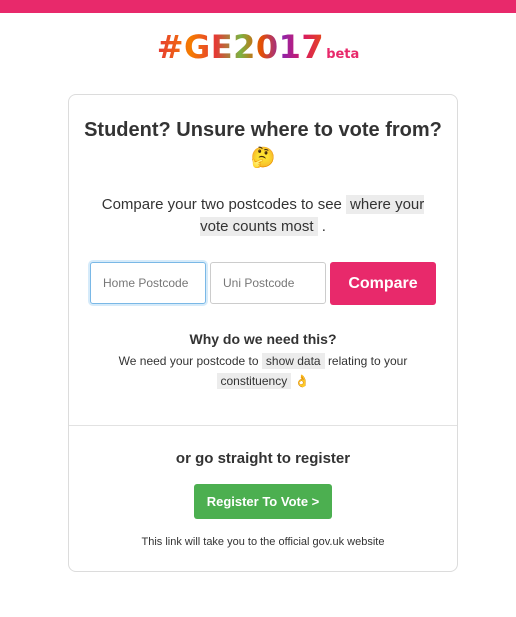 Image resolution: width=516 pixels, height=617 pixels. Describe the element at coordinates (367, 361) in the screenshot. I see `why-text-mid: relating to your` at that location.